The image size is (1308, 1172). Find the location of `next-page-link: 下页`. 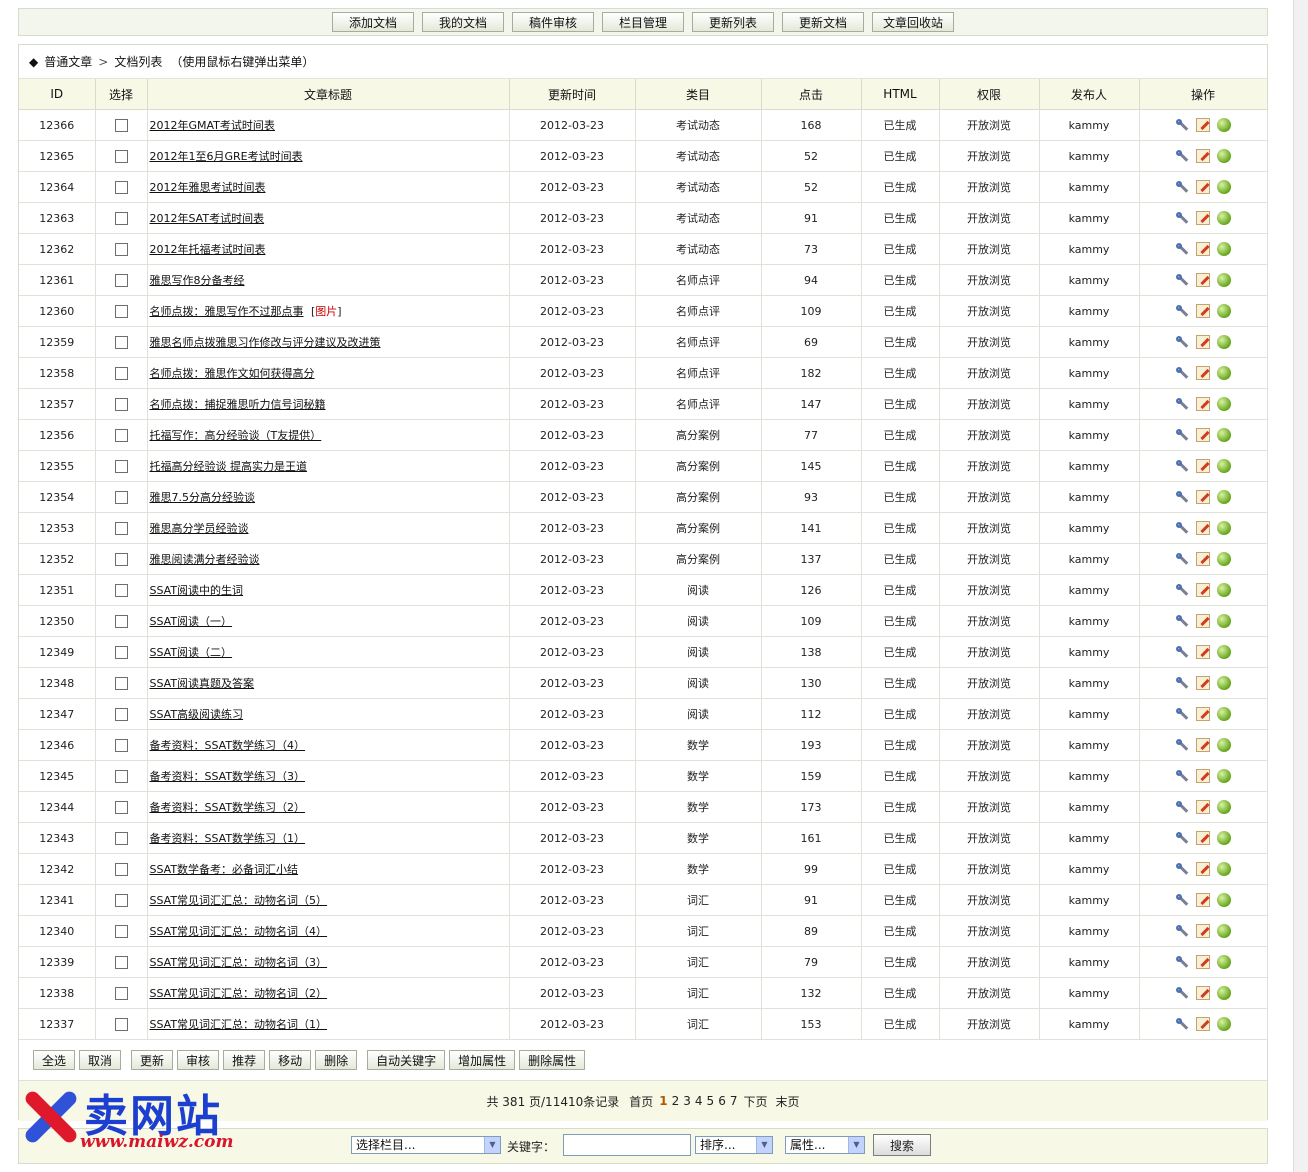

next-page-link: 下页 is located at coordinates (755, 1101).